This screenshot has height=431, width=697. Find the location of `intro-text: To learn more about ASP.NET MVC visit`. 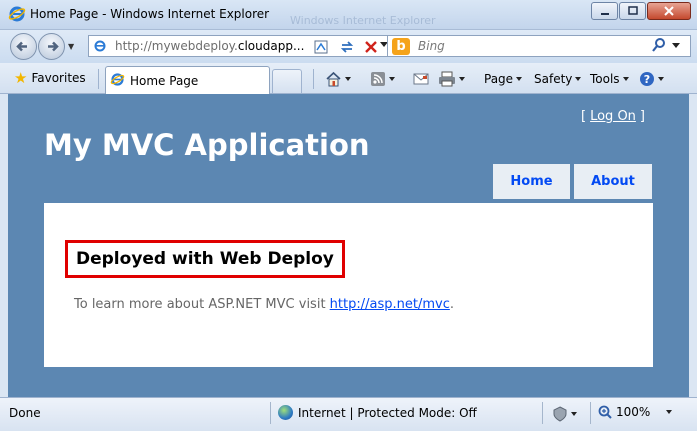

intro-text: To learn more about ASP.NET MVC visit is located at coordinates (202, 304).